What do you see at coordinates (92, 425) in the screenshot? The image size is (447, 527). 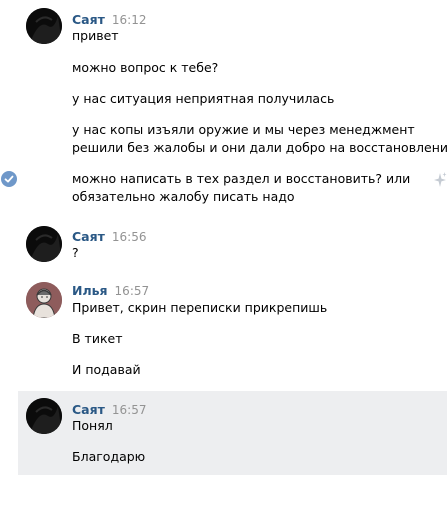 I see `message-text: Понял` at bounding box center [92, 425].